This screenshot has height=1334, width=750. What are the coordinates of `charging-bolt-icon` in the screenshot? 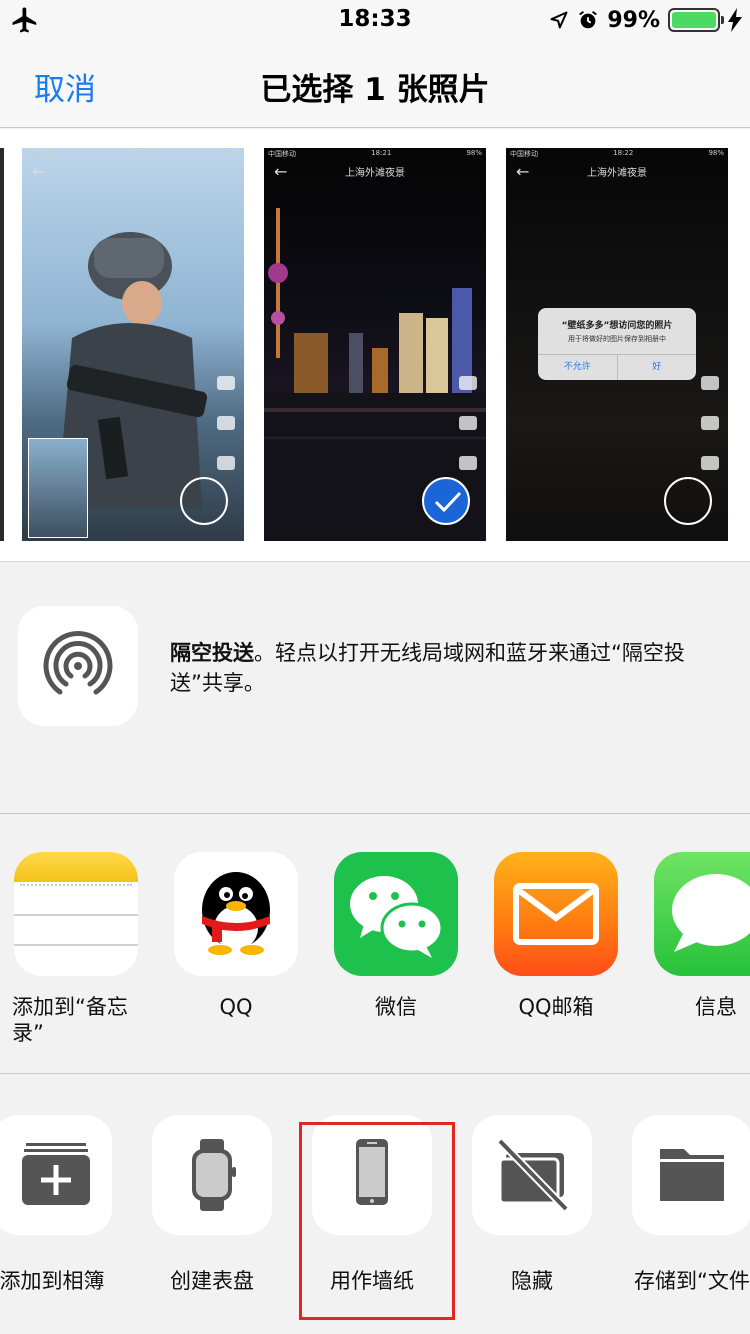 It's located at (735, 20).